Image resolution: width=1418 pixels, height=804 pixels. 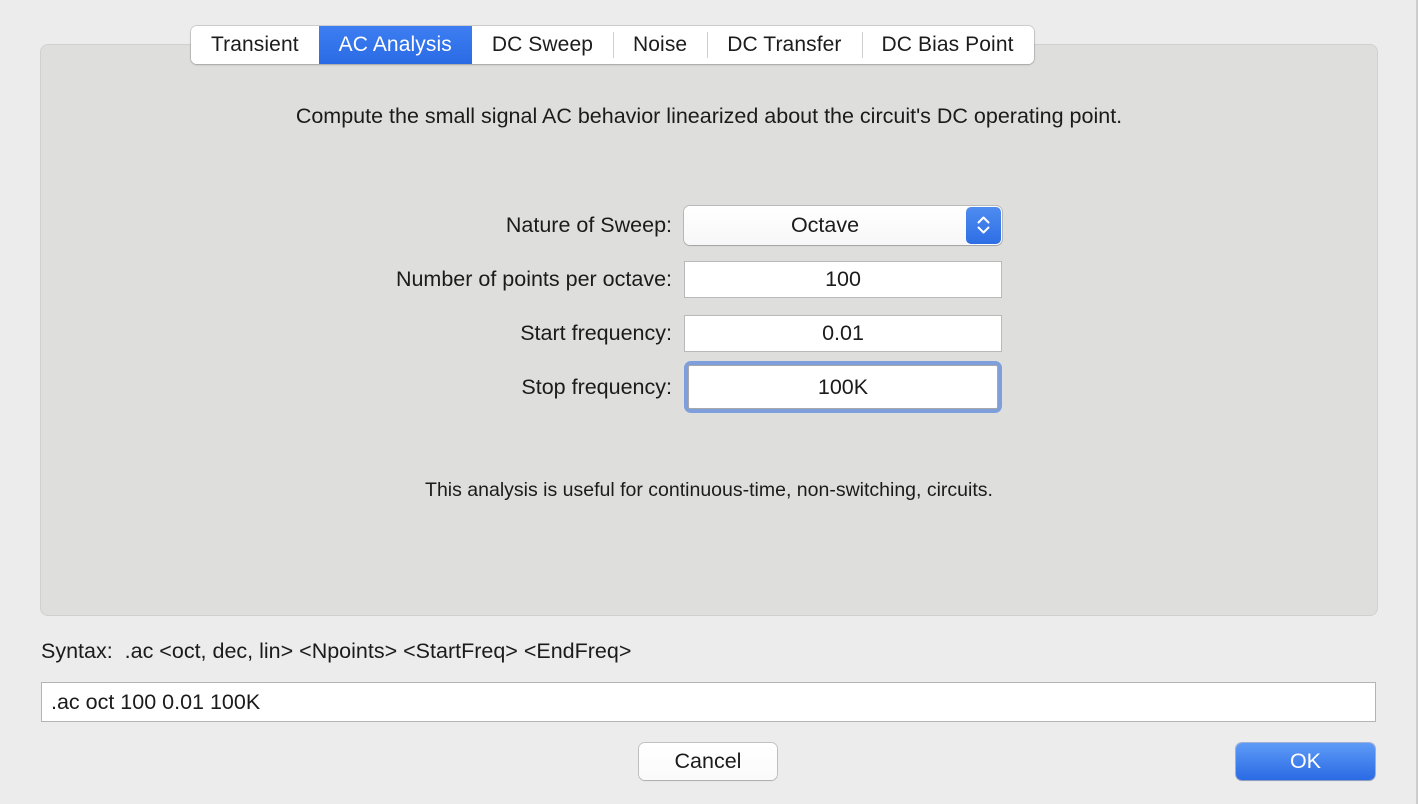 I want to click on stop-frequency-input: 100K, so click(x=843, y=387).